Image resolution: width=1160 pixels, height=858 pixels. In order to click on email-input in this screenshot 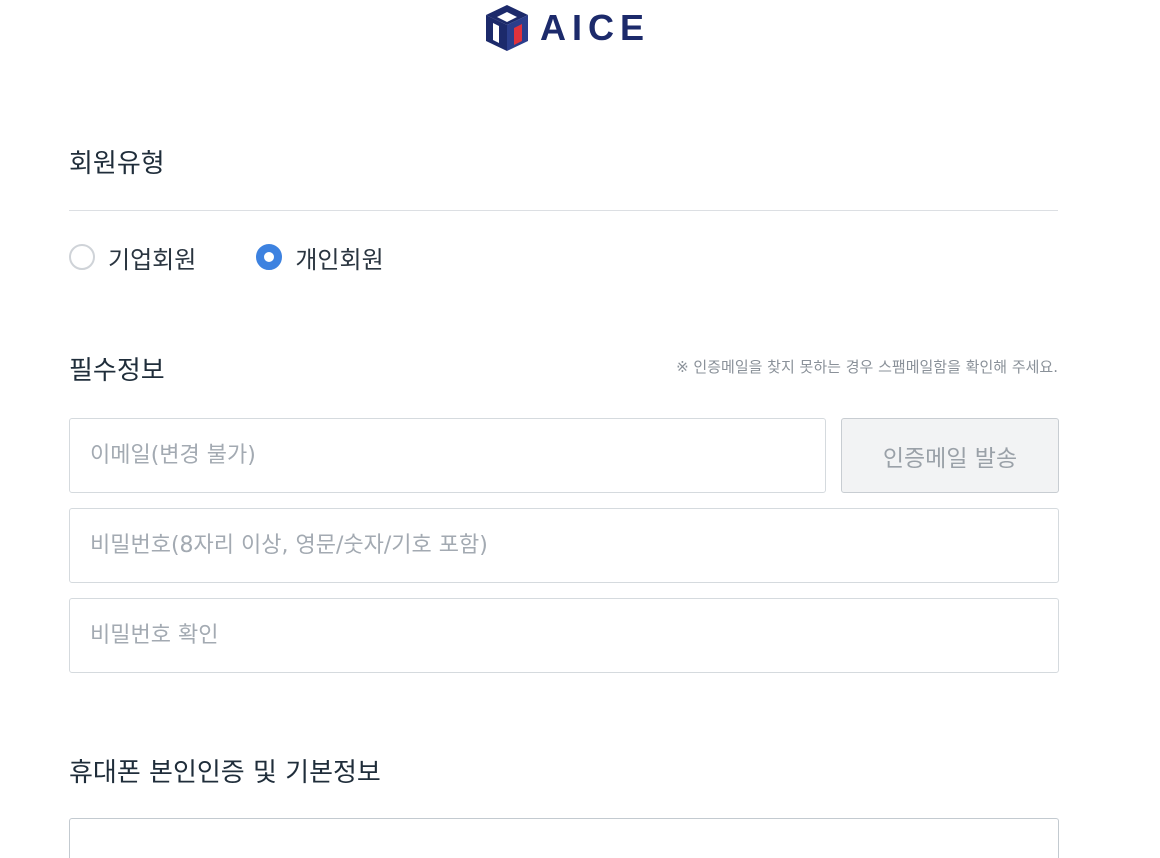, I will do `click(447, 455)`.